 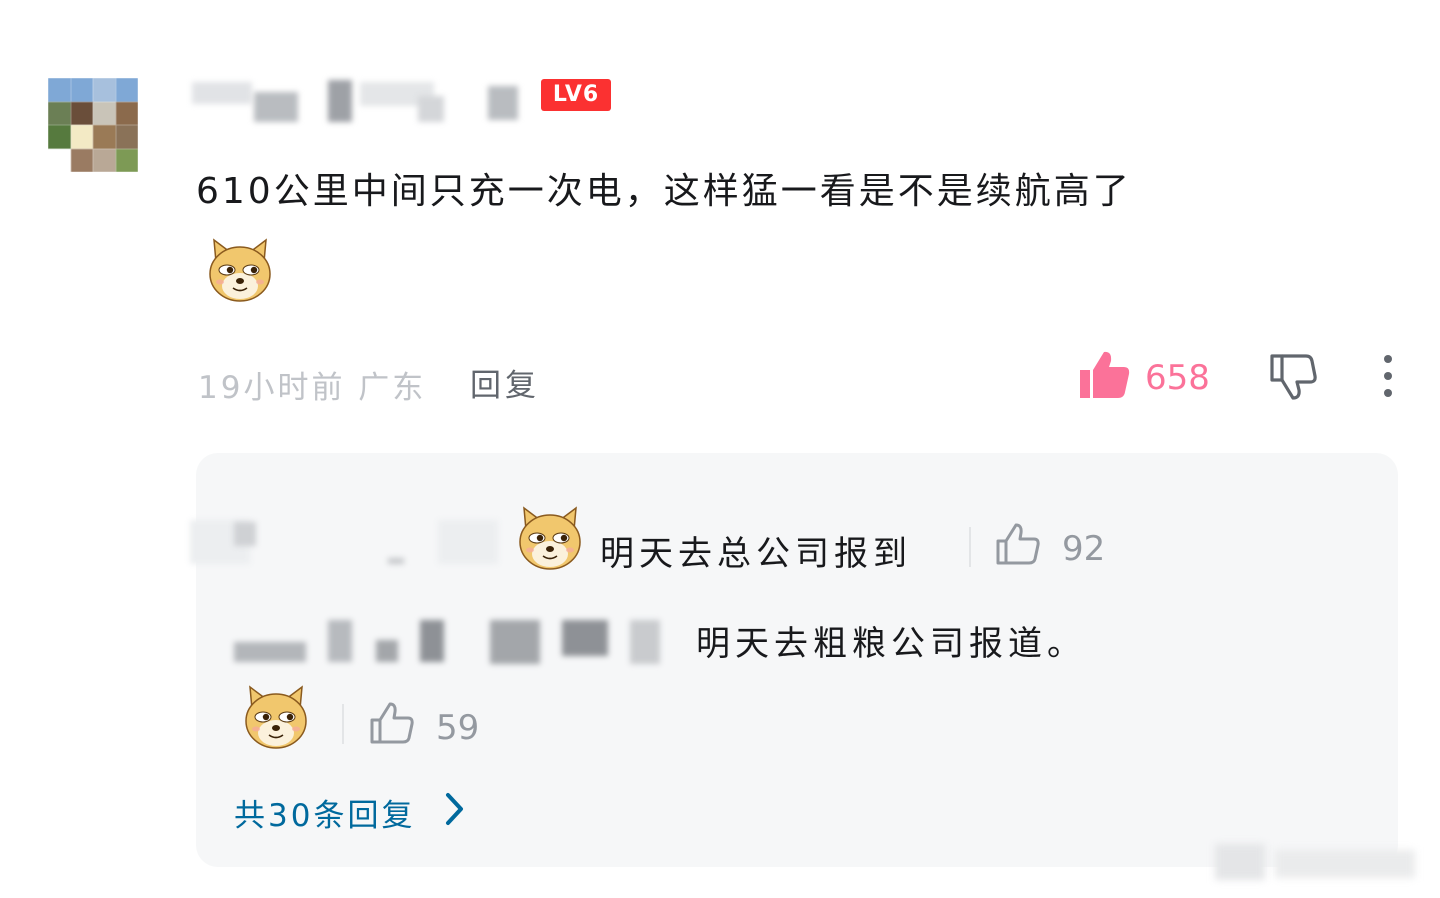 What do you see at coordinates (1177, 378) in the screenshot?
I see `like-count: 658` at bounding box center [1177, 378].